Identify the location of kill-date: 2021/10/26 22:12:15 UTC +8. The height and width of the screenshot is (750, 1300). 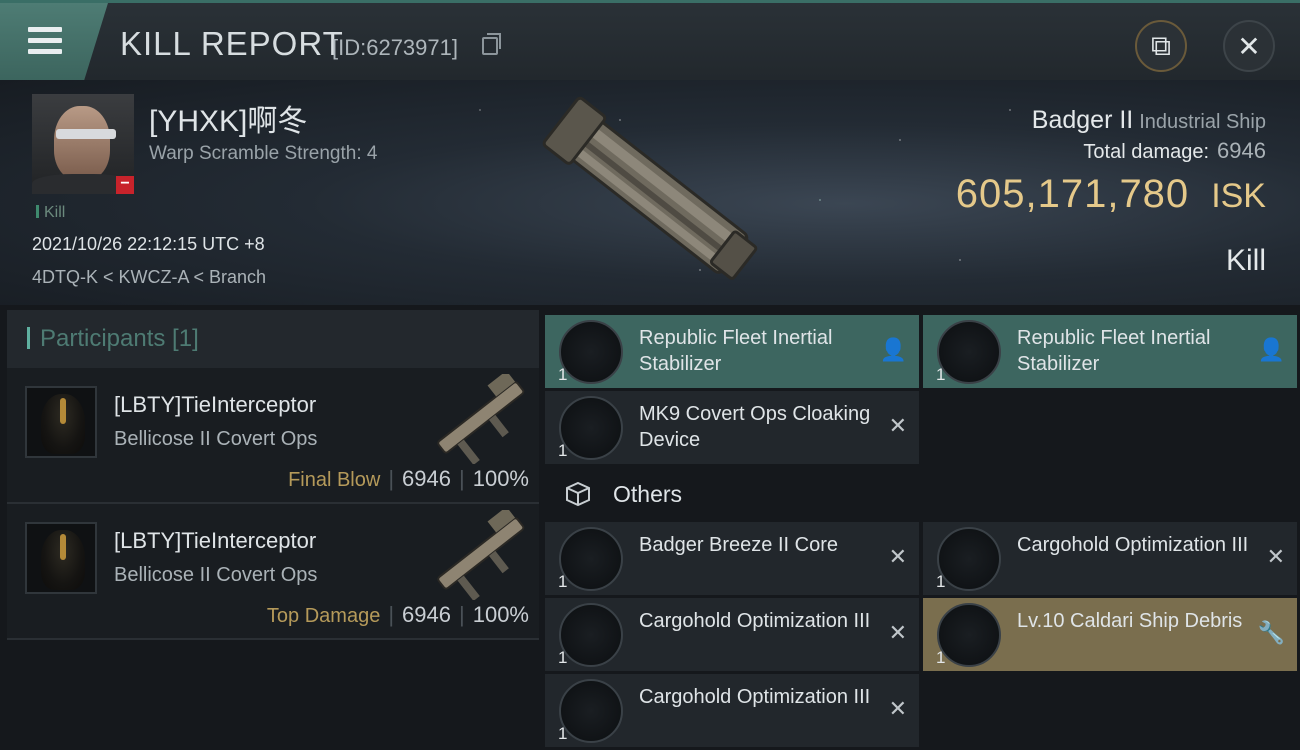
(148, 244).